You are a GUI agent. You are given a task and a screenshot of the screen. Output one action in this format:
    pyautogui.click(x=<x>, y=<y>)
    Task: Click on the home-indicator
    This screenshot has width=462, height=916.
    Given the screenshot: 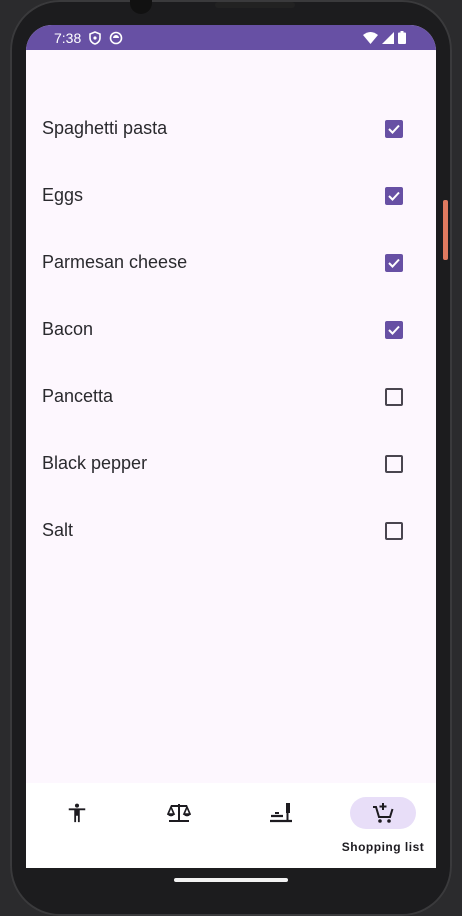 What is the action you would take?
    pyautogui.click(x=231, y=880)
    